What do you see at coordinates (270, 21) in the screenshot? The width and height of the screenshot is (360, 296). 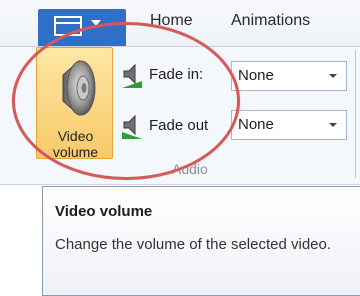 I see `tab-animations: Animations` at bounding box center [270, 21].